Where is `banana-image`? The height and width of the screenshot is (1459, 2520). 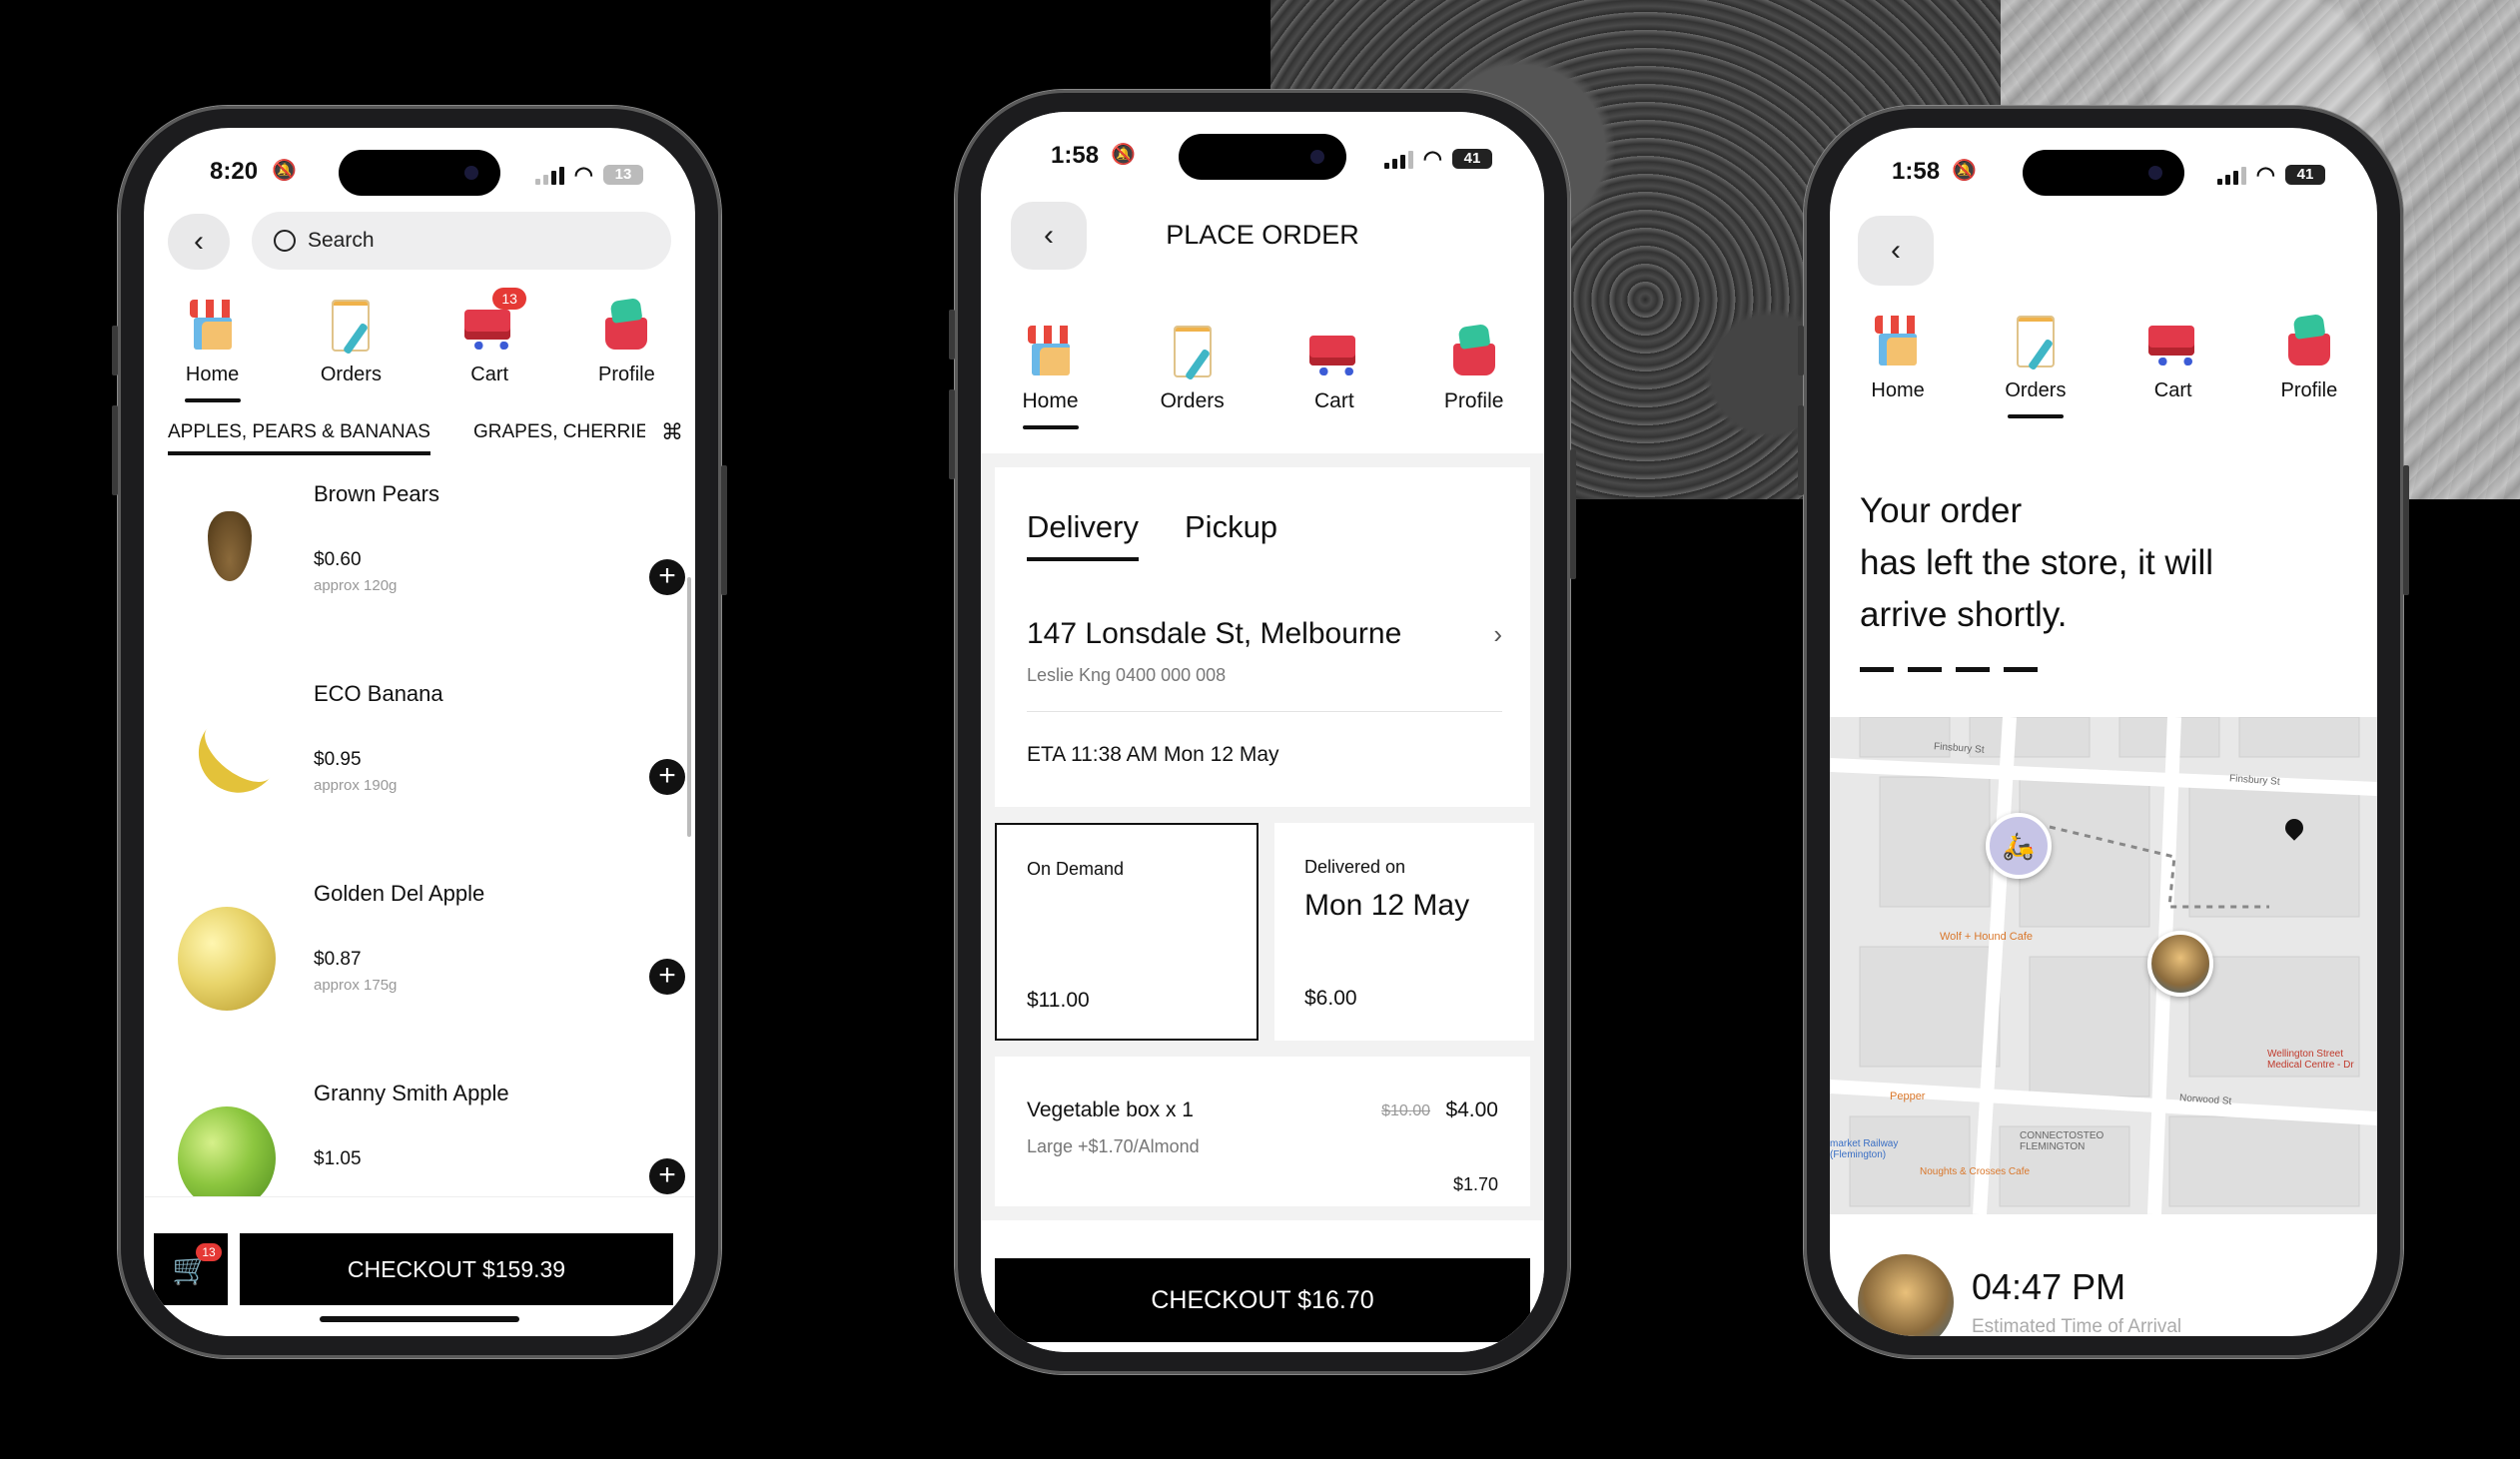
banana-image is located at coordinates (234, 759).